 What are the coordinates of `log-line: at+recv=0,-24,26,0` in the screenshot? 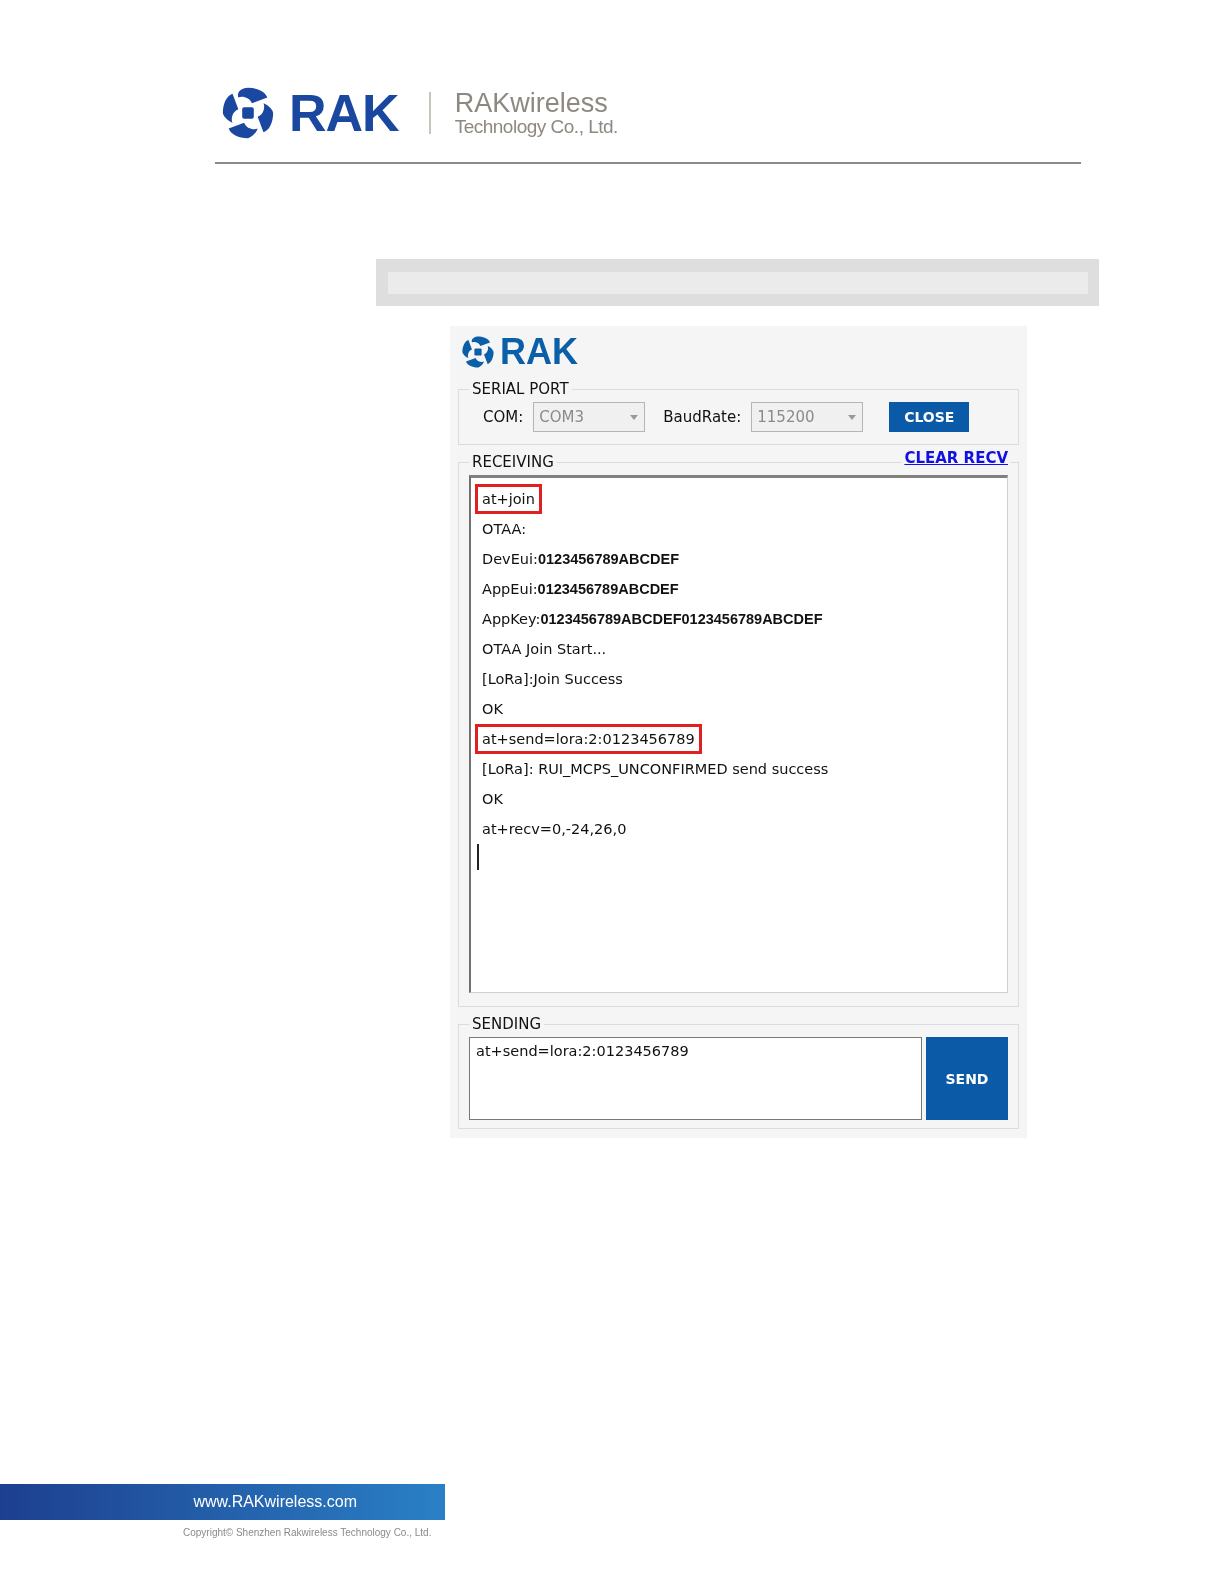 It's located at (554, 829).